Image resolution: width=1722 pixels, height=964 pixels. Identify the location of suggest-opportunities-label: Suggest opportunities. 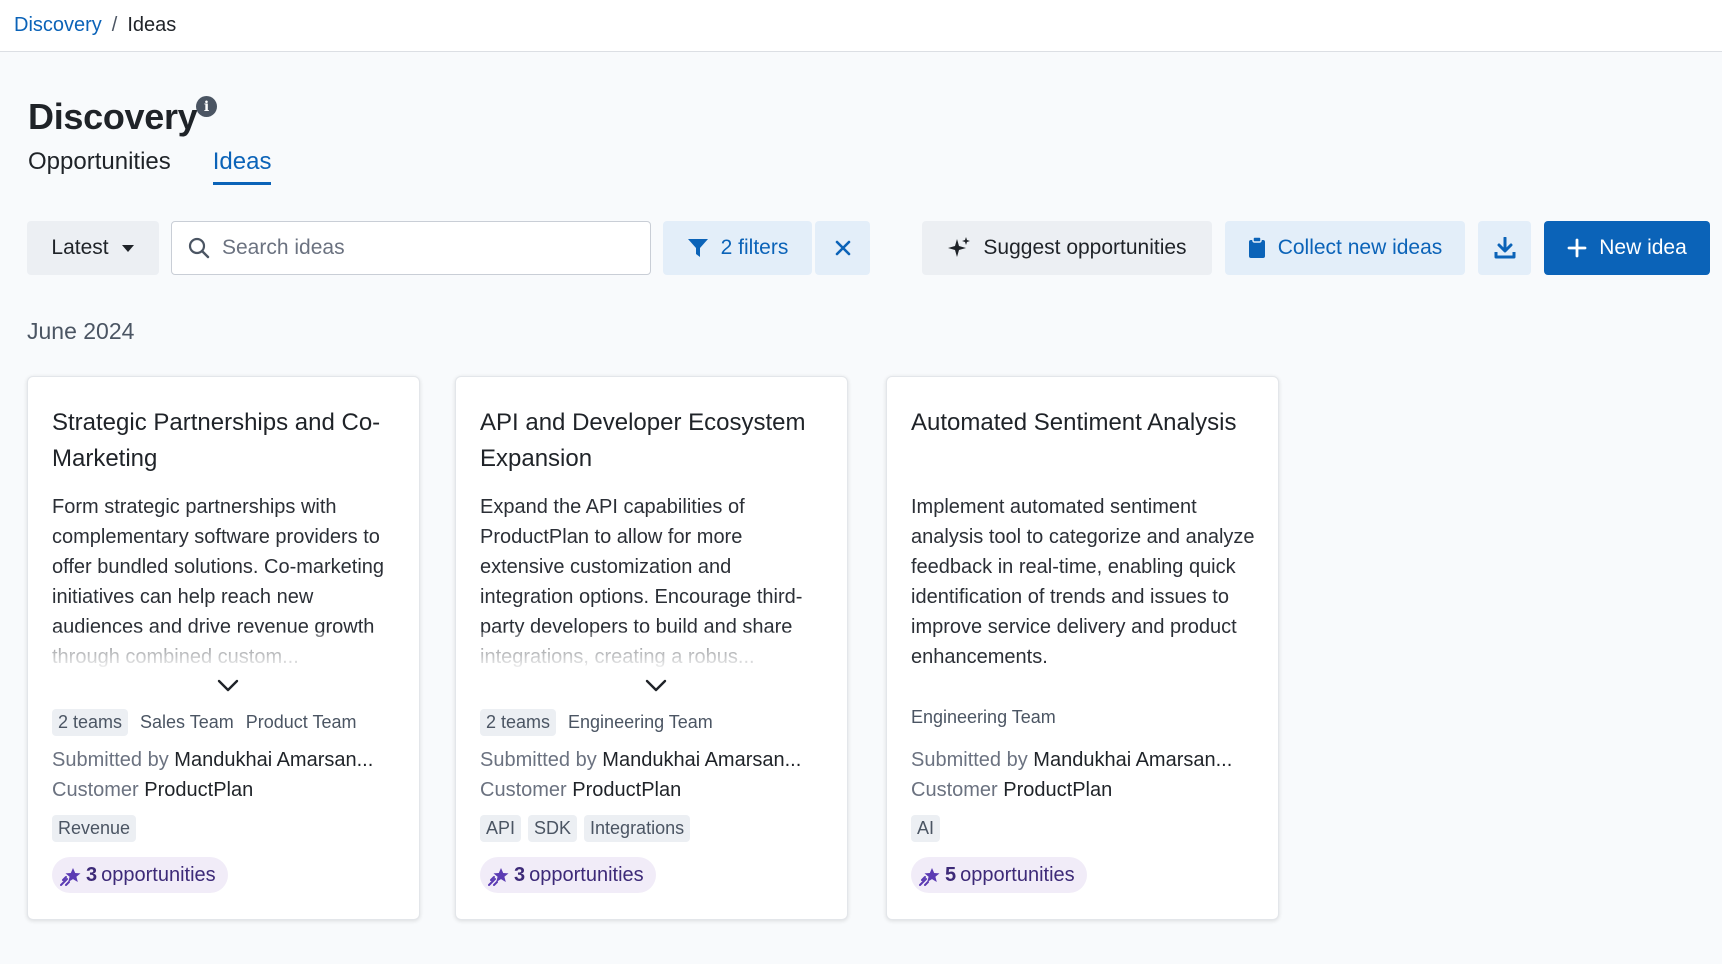
(1085, 247).